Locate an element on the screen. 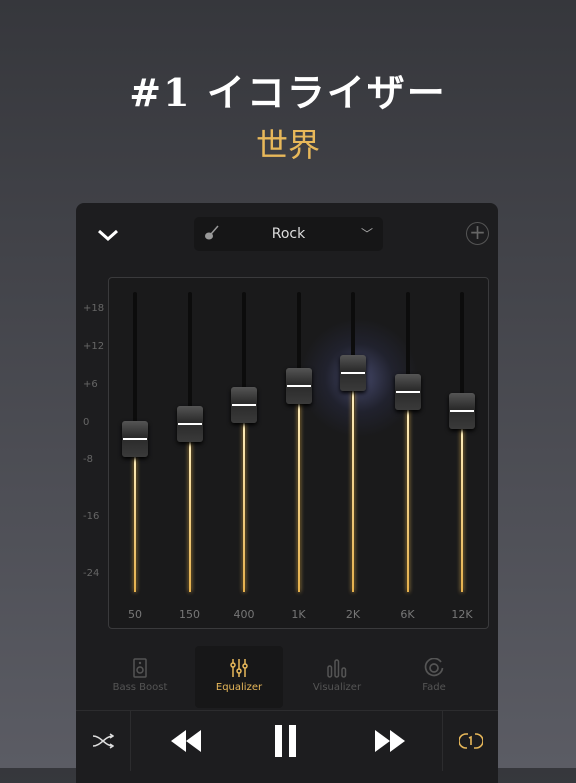 This screenshot has width=576, height=783. eq-band-slider: 12K is located at coordinates (462, 456).